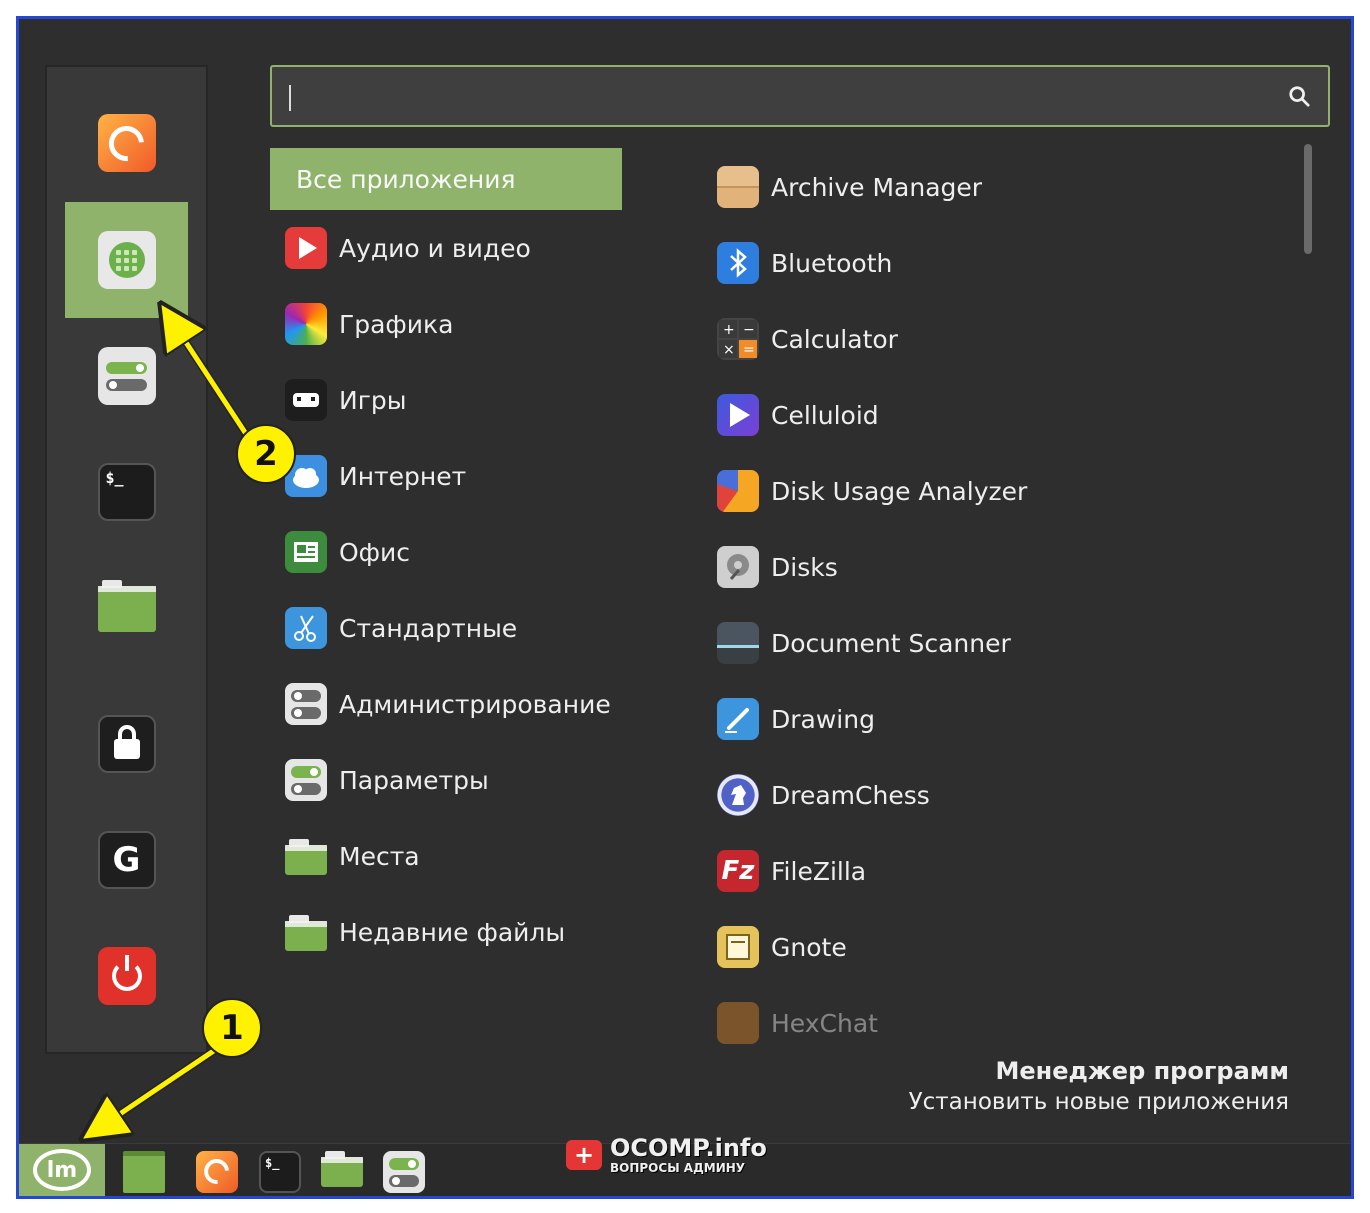  Describe the element at coordinates (798, 415) in the screenshot. I see `app-celluloid: Celluloid` at that location.